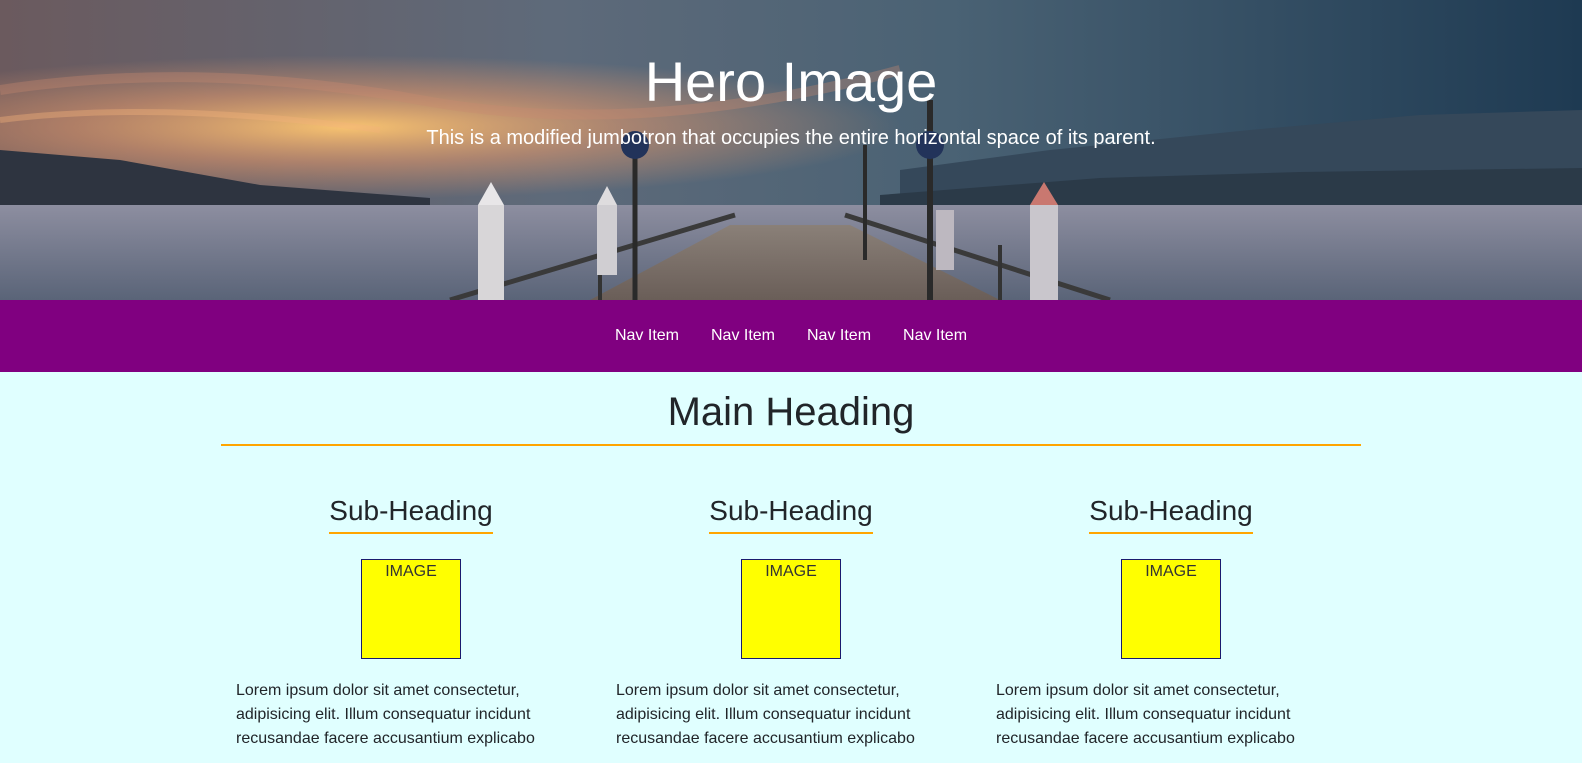 The width and height of the screenshot is (1582, 763). Describe the element at coordinates (647, 336) in the screenshot. I see `nav-item-1: Nav Item` at that location.